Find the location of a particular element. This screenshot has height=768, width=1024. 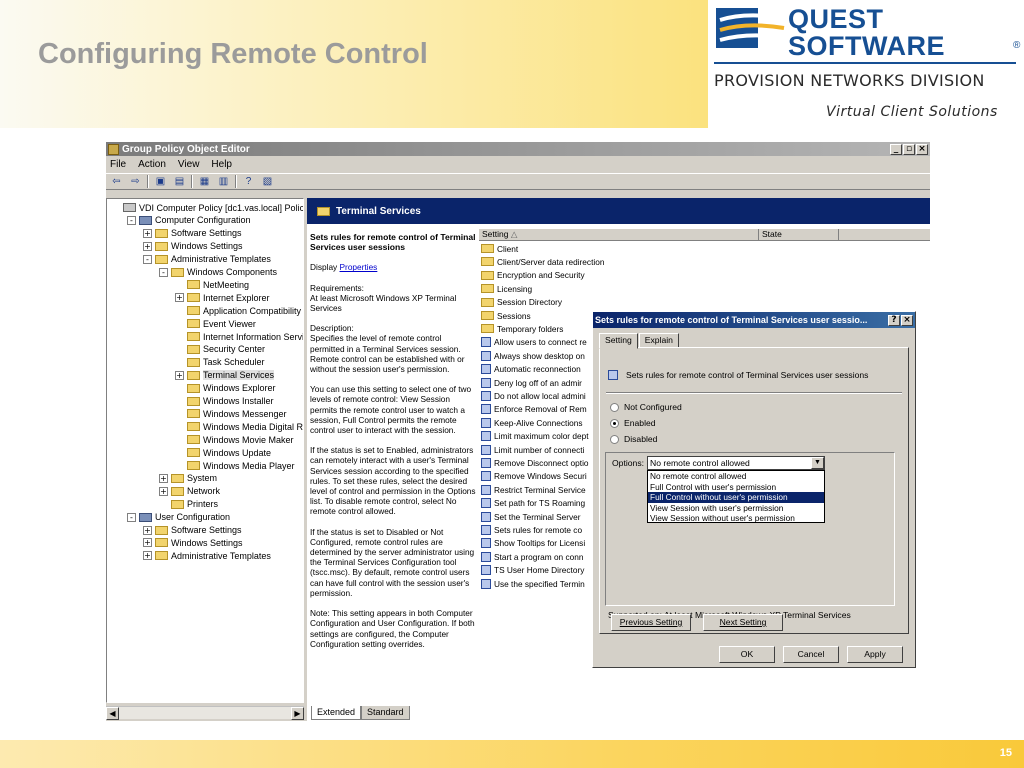

list-setting-item: Sets rules for remote co is located at coordinates (535, 529).